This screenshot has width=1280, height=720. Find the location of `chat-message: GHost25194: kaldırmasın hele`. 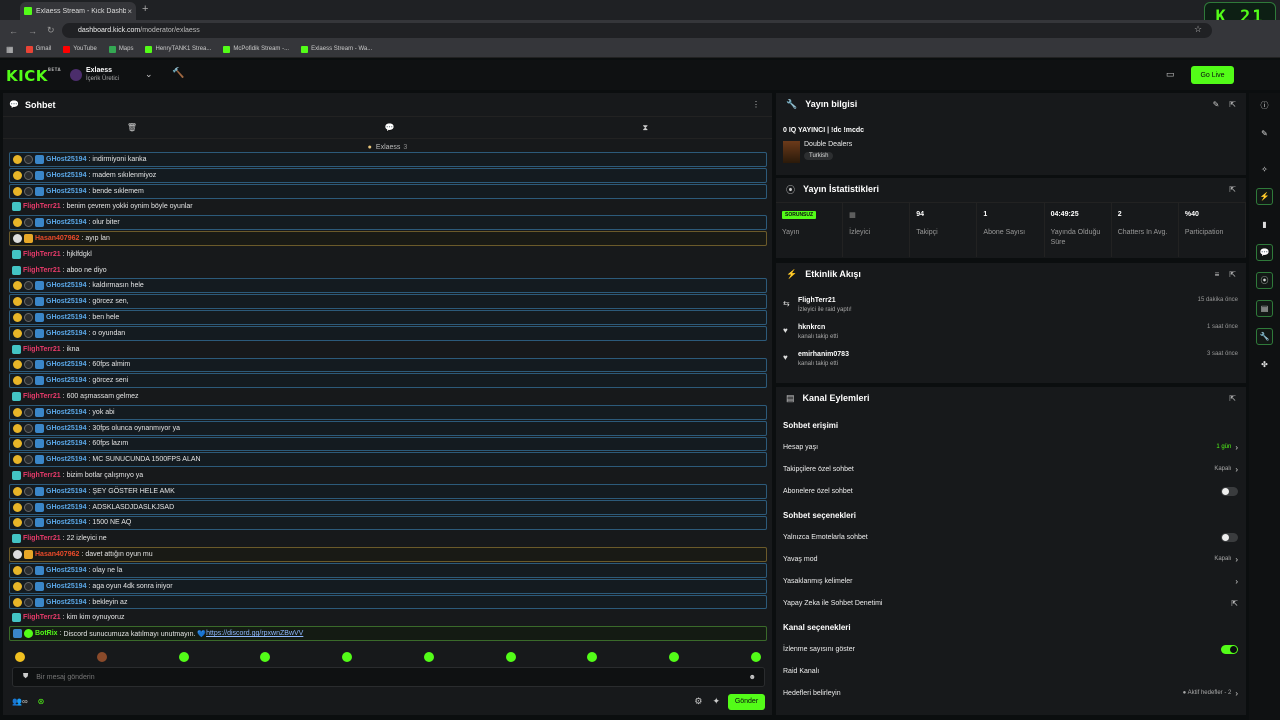

chat-message: GHost25194: kaldırmasın hele is located at coordinates (388, 286).